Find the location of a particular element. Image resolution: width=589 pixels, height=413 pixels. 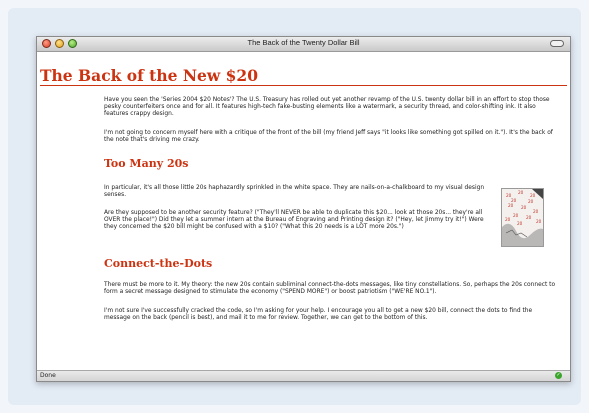

status-bar: Done ✓ is located at coordinates (303, 375).